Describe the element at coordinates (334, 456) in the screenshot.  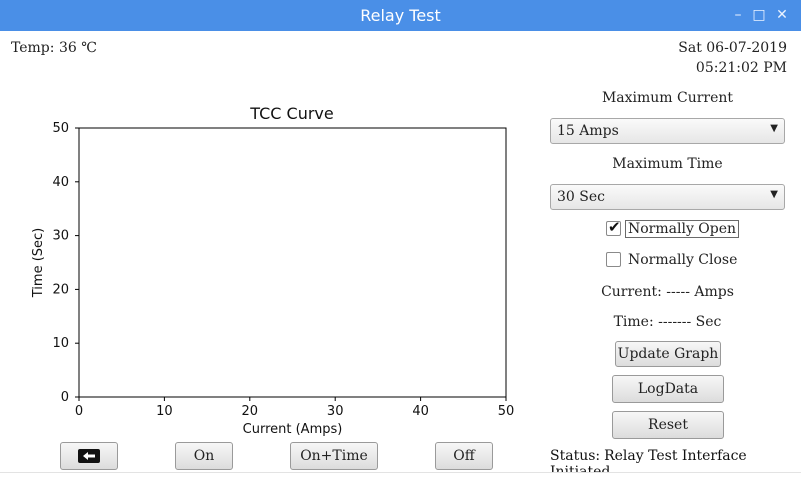
I see `on-time-button: On+Time` at that location.